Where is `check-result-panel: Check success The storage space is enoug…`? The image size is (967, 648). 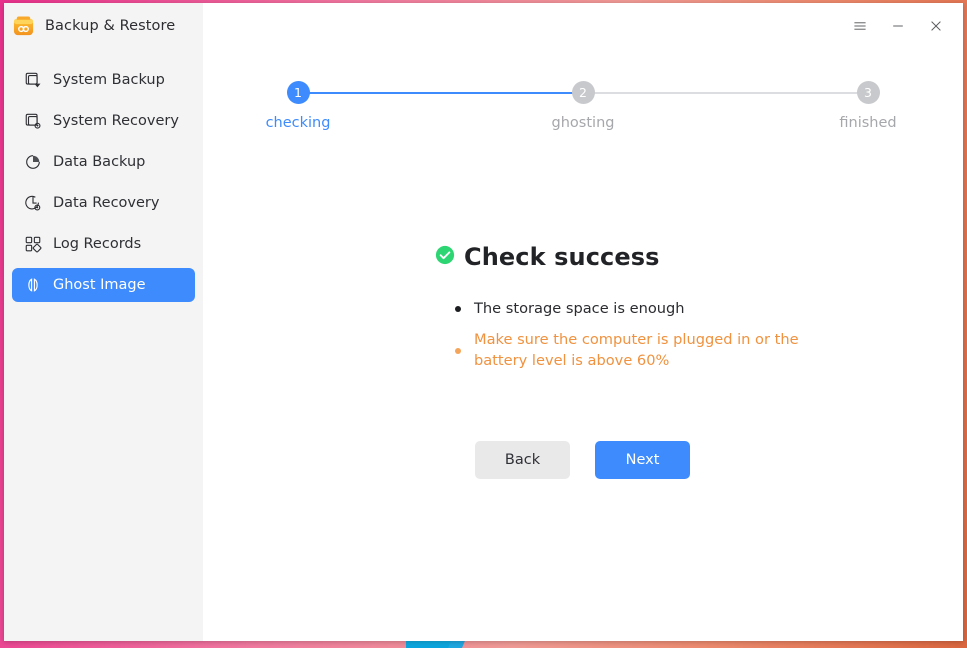
check-result-panel: Check success The storage space is enoug… is located at coordinates (625, 312).